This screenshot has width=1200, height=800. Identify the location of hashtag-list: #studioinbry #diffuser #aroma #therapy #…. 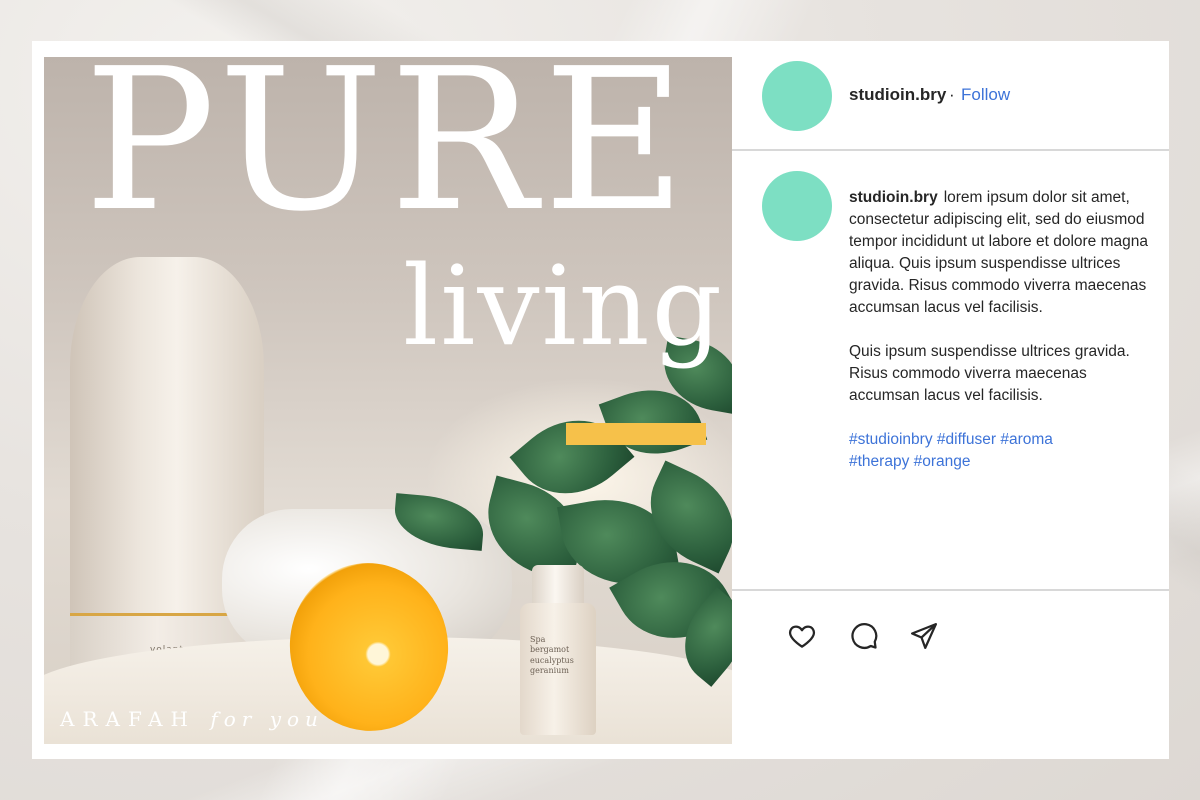
(999, 451).